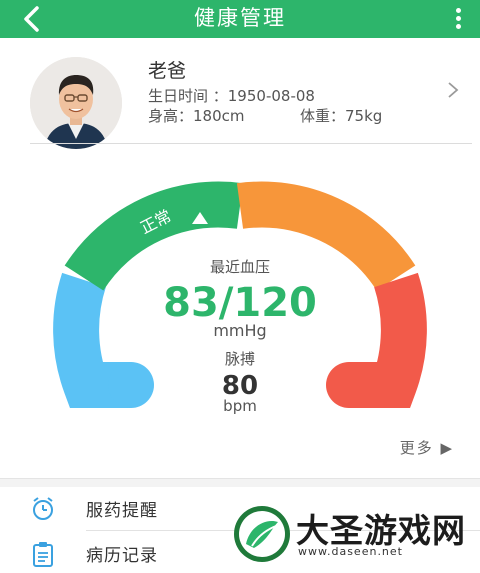 This screenshot has height=573, width=480. What do you see at coordinates (196, 116) in the screenshot?
I see `profile-height: 身高：180cm` at bounding box center [196, 116].